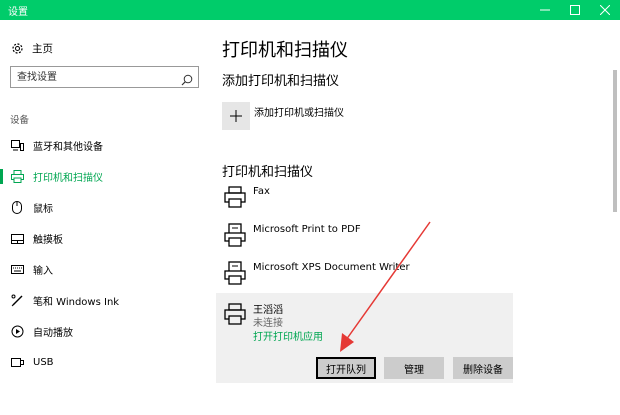  Describe the element at coordinates (17, 146) in the screenshot. I see `bluetooth-devices-icon` at that location.